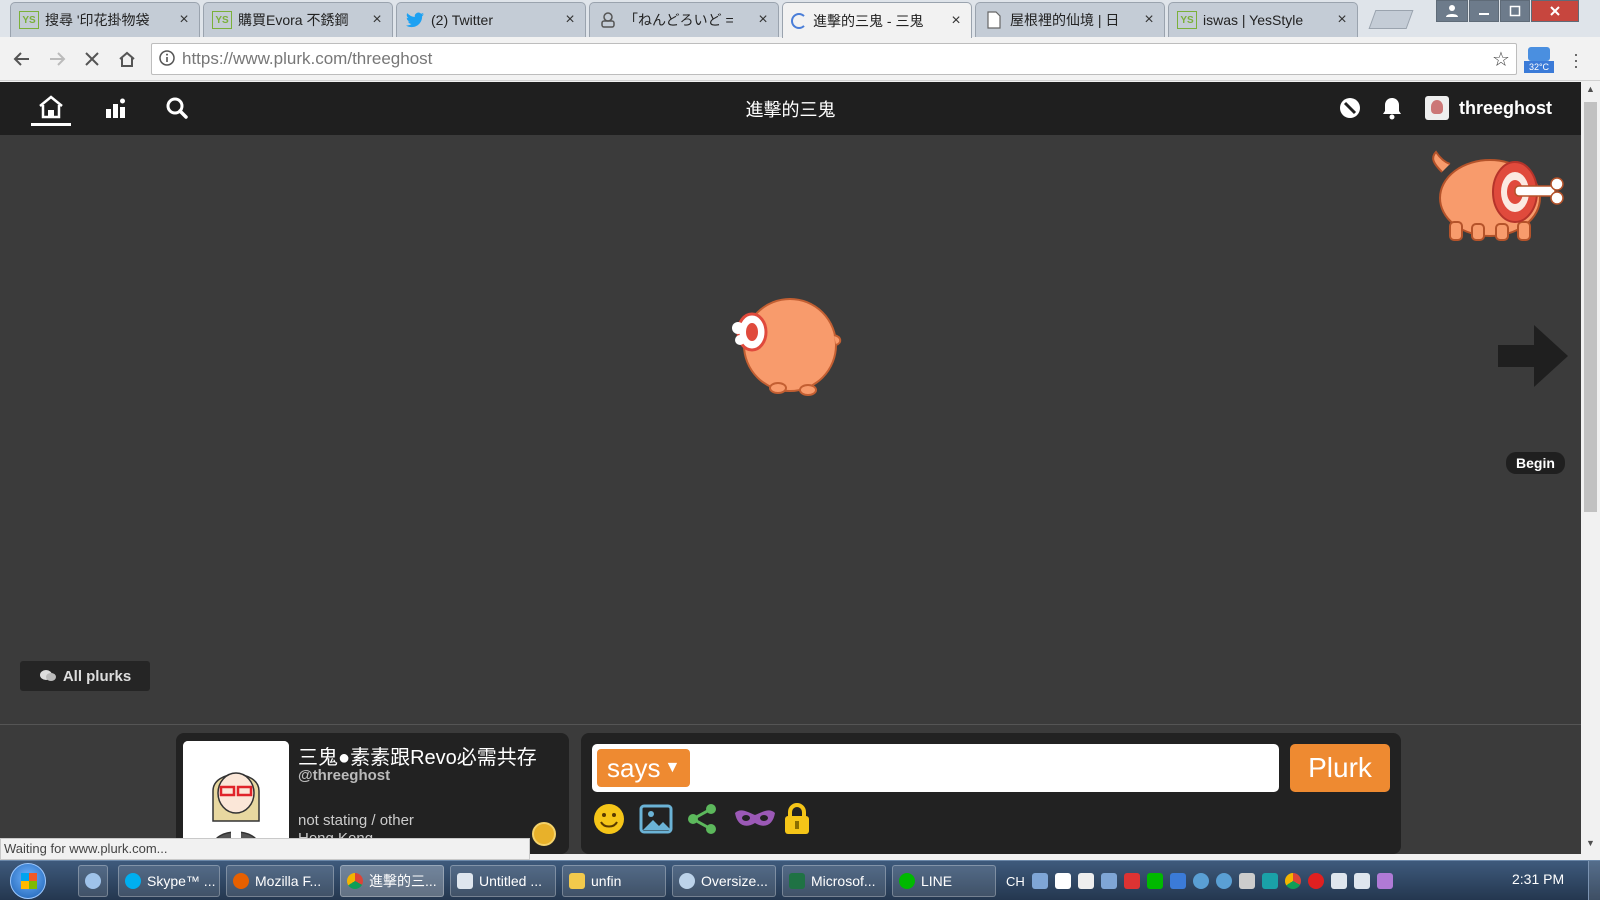  What do you see at coordinates (937, 881) in the screenshot?
I see `taskbar-label: LINE` at bounding box center [937, 881].